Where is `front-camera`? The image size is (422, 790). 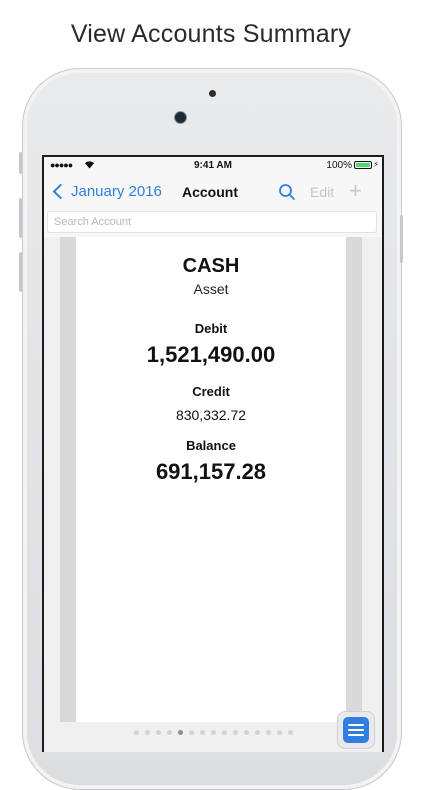 front-camera is located at coordinates (180, 117).